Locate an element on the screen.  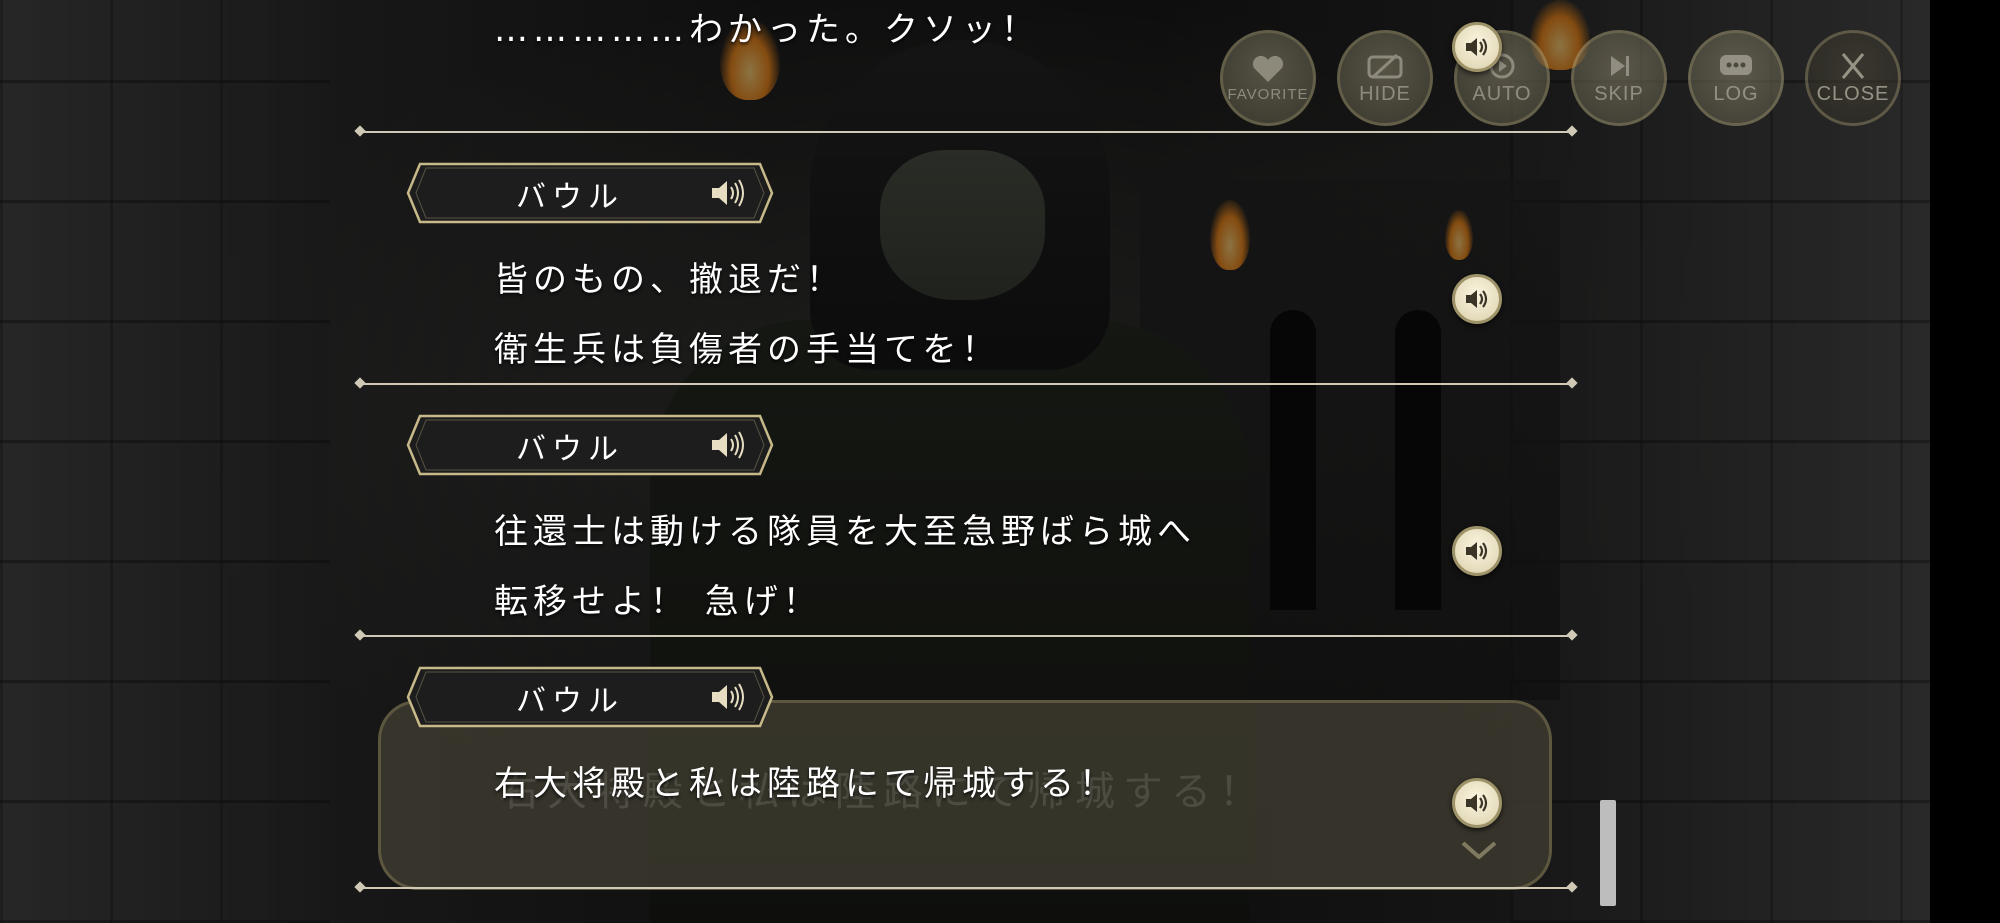
close-button: CLOSE is located at coordinates (1853, 78).